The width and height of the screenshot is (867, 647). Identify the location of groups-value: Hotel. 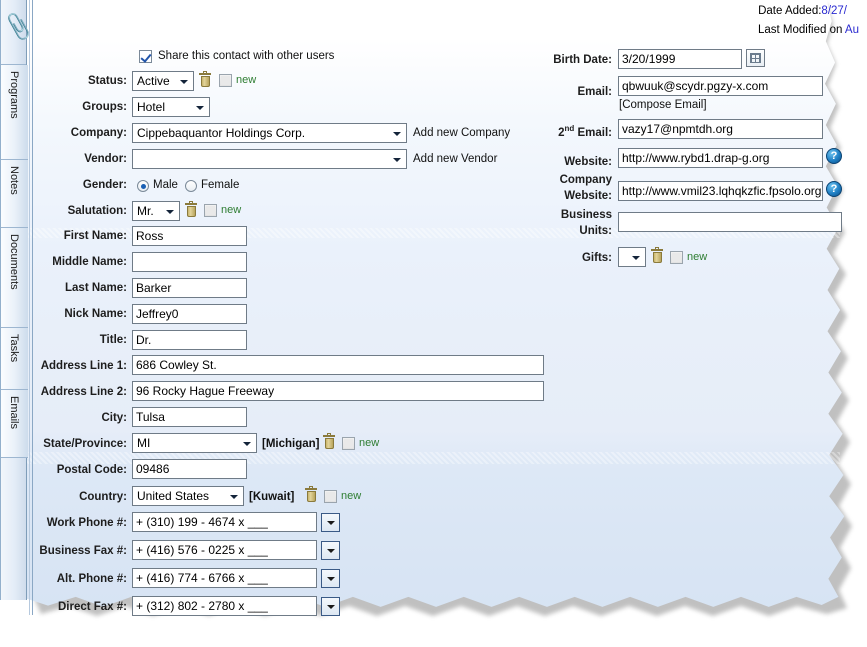
(151, 107).